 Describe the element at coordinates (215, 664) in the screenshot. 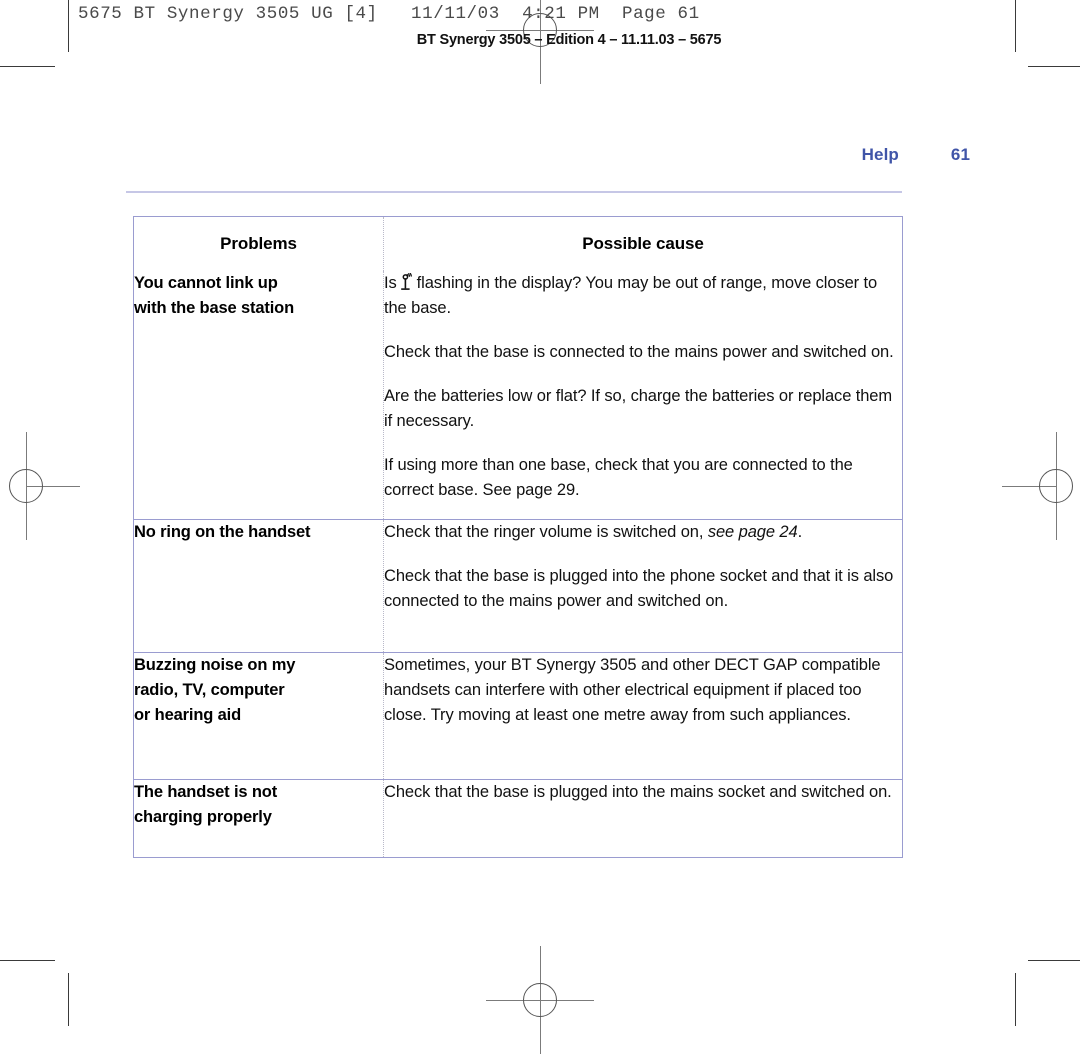

I see `problem-line: Buzzing noise on my` at that location.